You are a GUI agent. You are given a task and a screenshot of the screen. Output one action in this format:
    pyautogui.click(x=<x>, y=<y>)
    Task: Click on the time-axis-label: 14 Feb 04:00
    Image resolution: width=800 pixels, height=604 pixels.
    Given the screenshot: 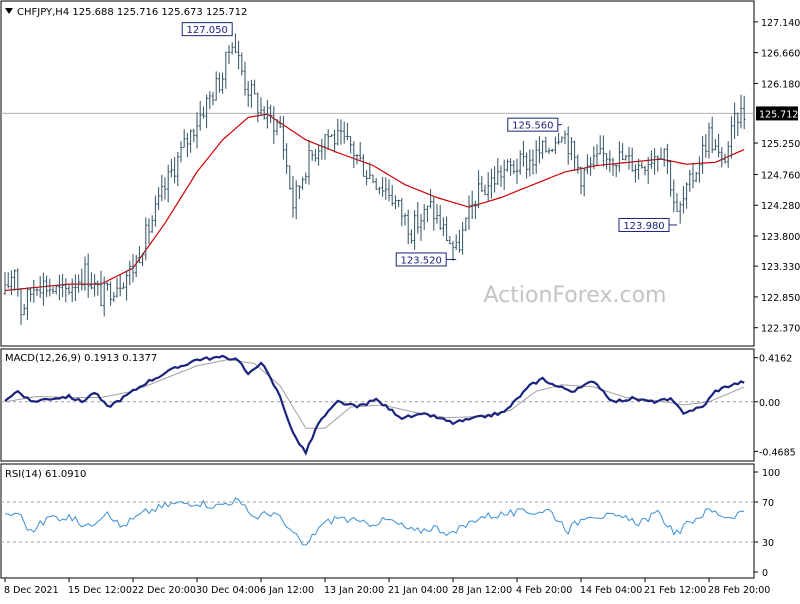 What is the action you would take?
    pyautogui.click(x=611, y=590)
    